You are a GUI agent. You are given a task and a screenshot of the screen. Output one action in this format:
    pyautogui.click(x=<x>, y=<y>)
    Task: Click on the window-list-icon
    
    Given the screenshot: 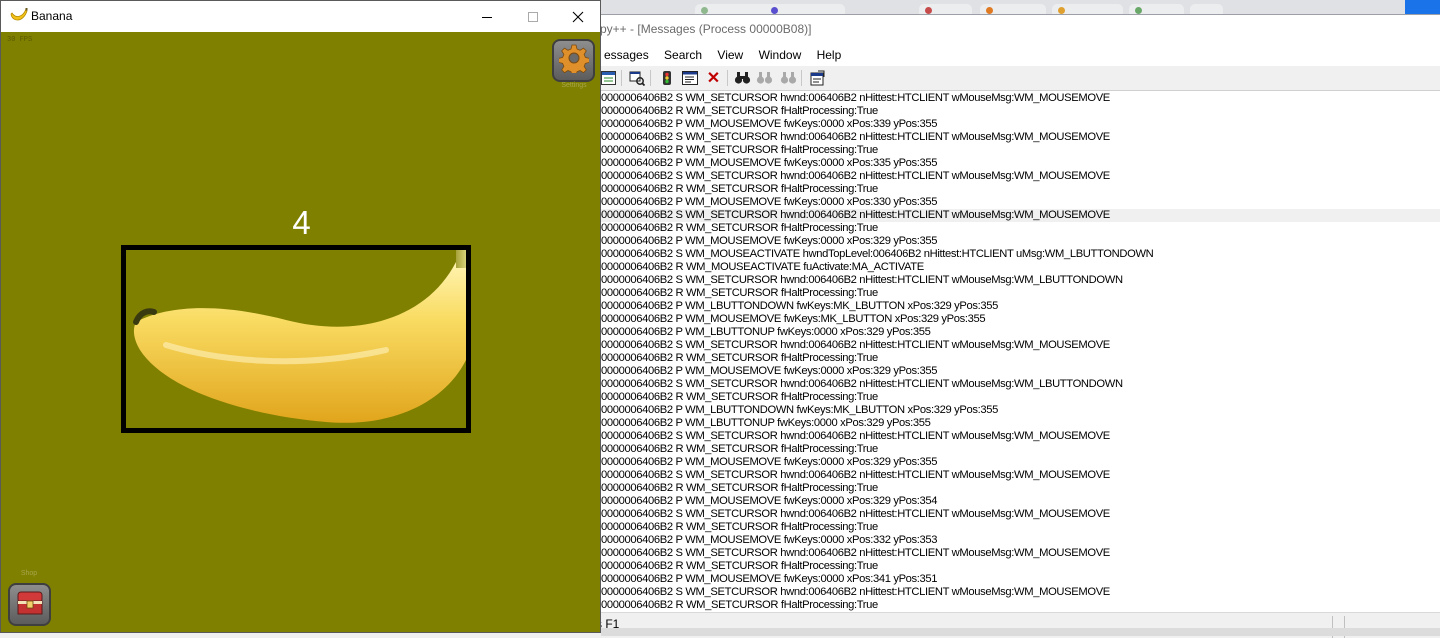 What is the action you would take?
    pyautogui.click(x=608, y=77)
    